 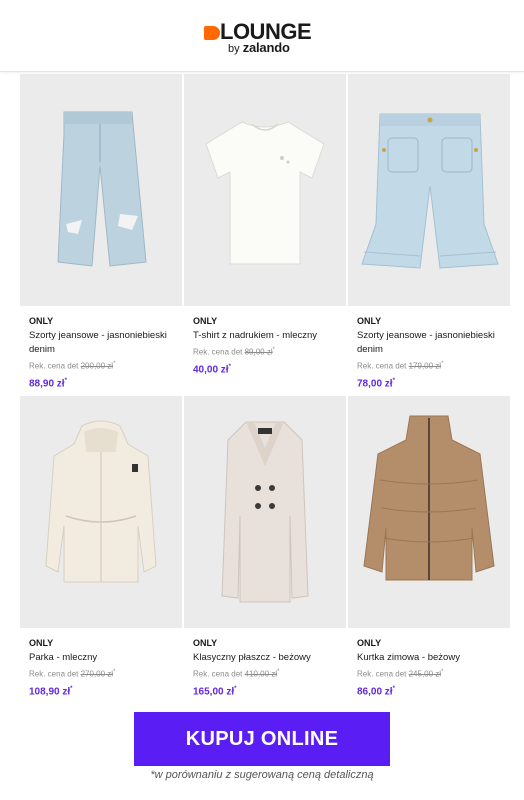 What do you see at coordinates (429, 658) in the screenshot?
I see `product-name: Kurtka zimowa - beżowy` at bounding box center [429, 658].